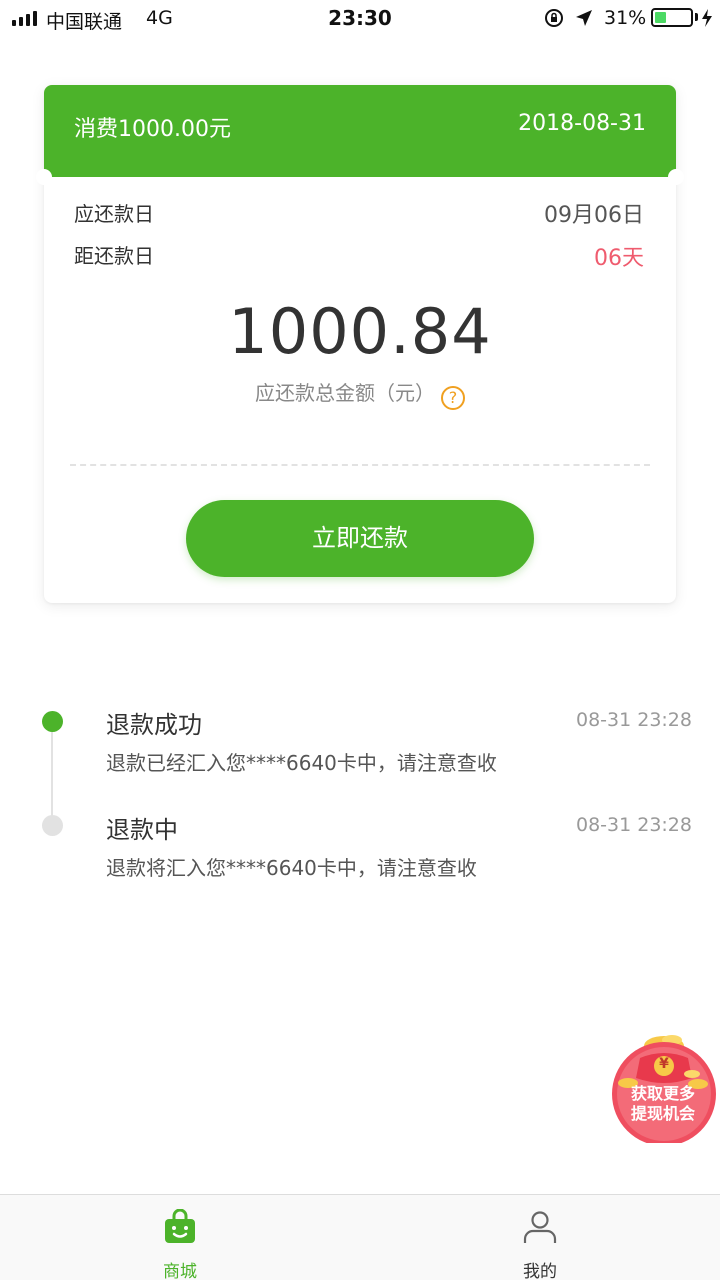 This screenshot has width=720, height=1280. Describe the element at coordinates (540, 1271) in the screenshot. I see `tab-mine-label: 我的` at that location.